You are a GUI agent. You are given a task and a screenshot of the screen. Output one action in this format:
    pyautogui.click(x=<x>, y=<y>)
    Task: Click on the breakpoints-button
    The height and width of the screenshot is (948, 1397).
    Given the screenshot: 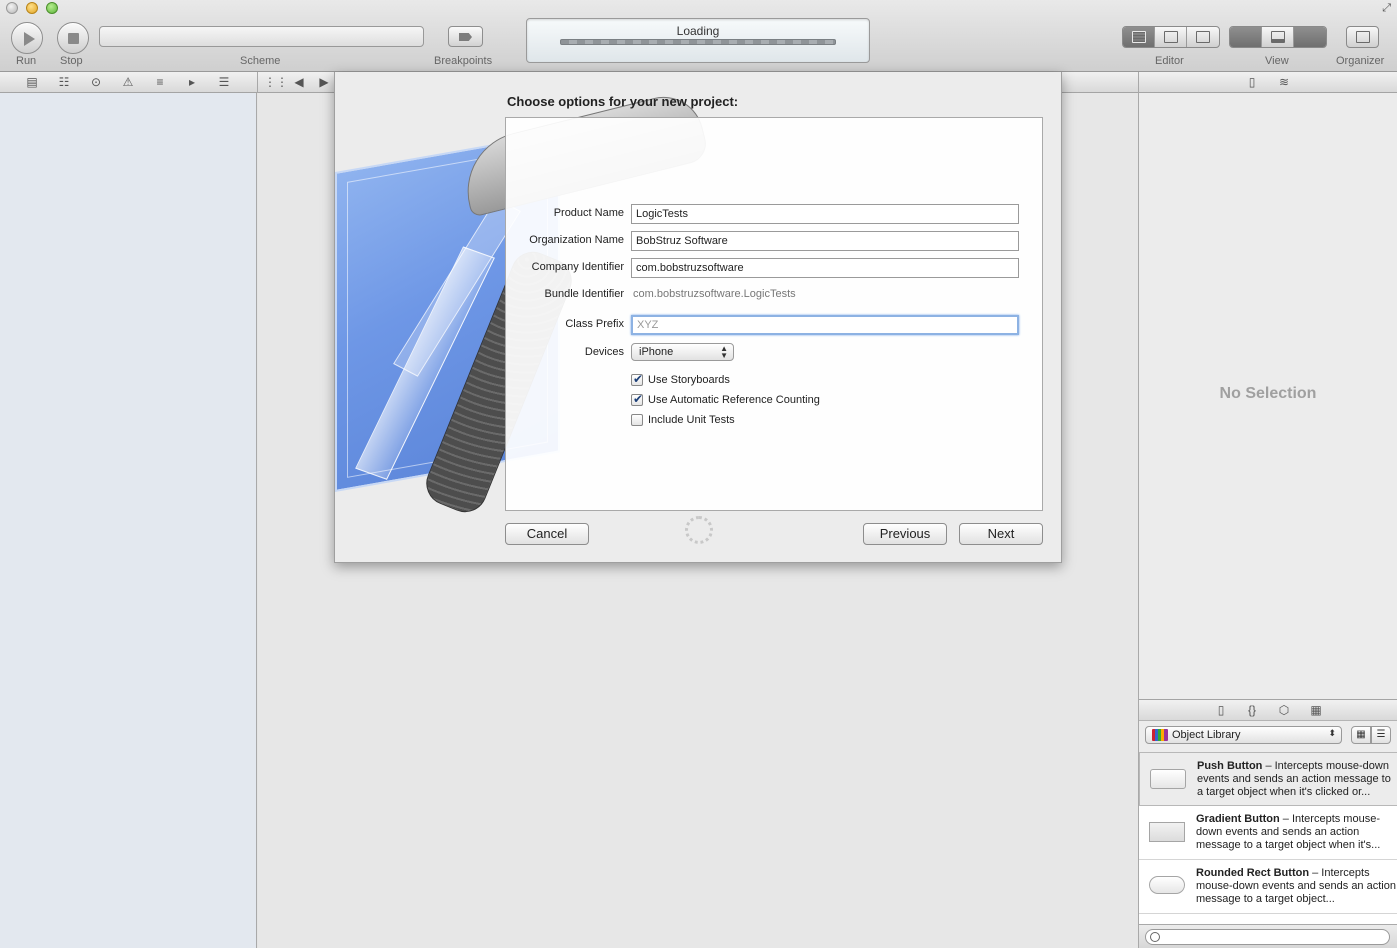 What is the action you would take?
    pyautogui.click(x=465, y=36)
    